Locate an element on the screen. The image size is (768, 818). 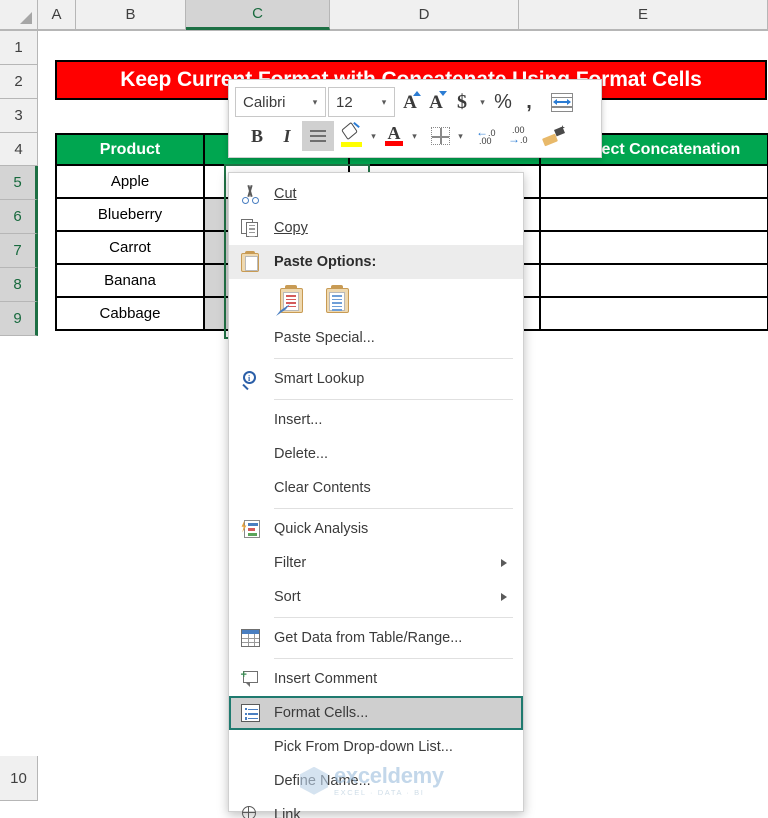
context-menu-item-link: Link is located at coordinates (376, 808).